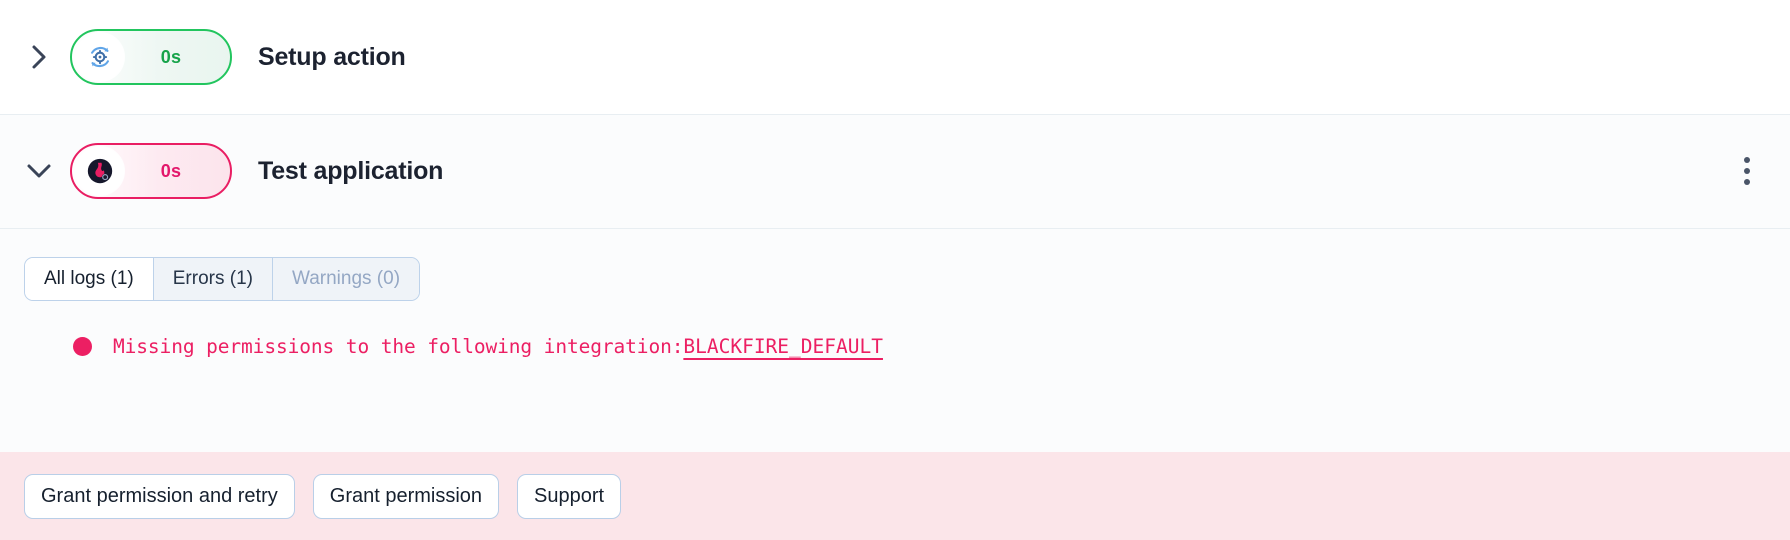 The width and height of the screenshot is (1790, 540). What do you see at coordinates (351, 170) in the screenshot?
I see `step-title: Test application` at bounding box center [351, 170].